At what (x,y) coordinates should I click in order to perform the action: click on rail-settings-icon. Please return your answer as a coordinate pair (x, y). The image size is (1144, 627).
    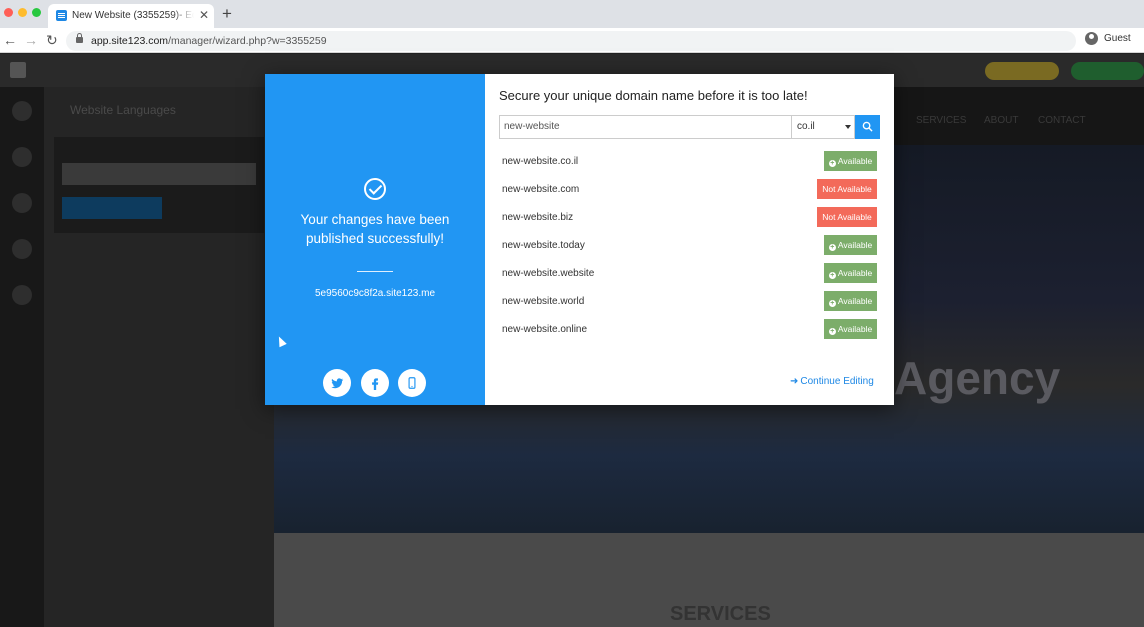
    Looking at the image, I should click on (22, 249).